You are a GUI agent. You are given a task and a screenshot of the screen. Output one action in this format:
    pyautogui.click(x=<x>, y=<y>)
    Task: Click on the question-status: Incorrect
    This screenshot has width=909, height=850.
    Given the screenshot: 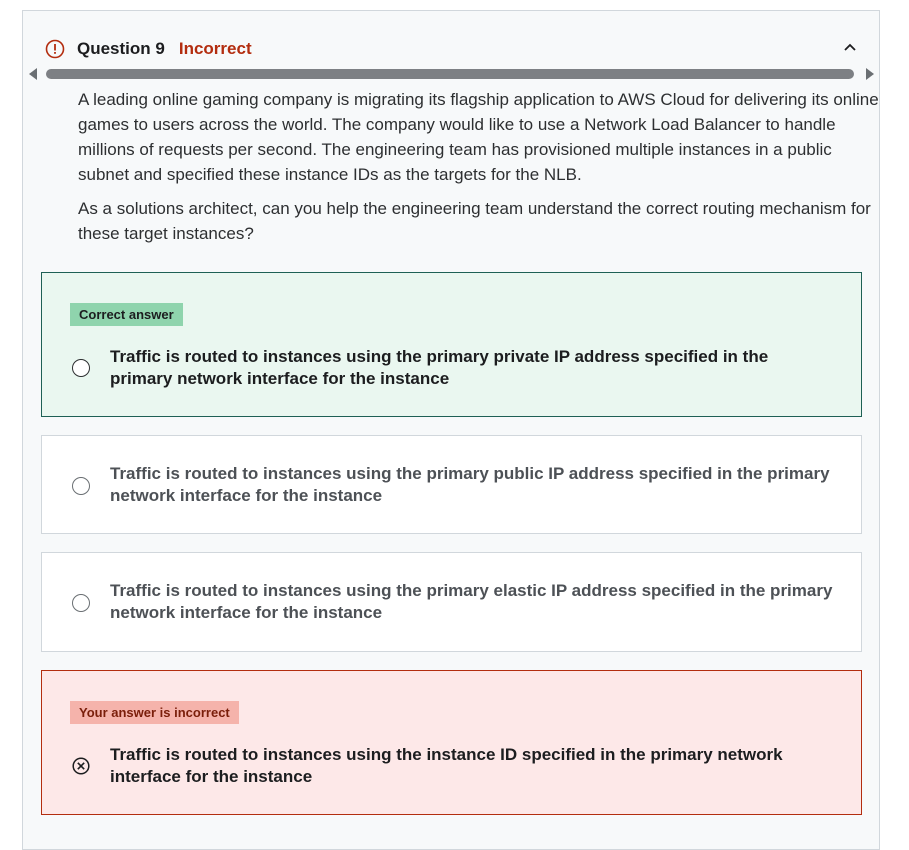 What is the action you would take?
    pyautogui.click(x=215, y=48)
    